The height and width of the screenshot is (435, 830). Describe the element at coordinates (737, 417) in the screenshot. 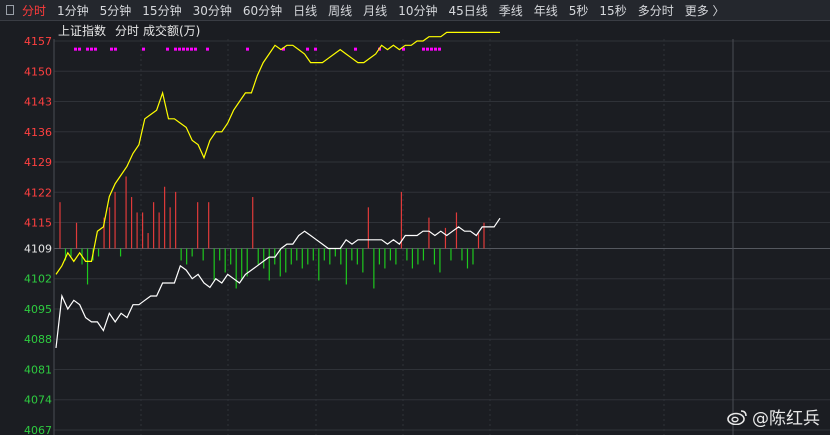

I see `weibo-logo-icon` at that location.